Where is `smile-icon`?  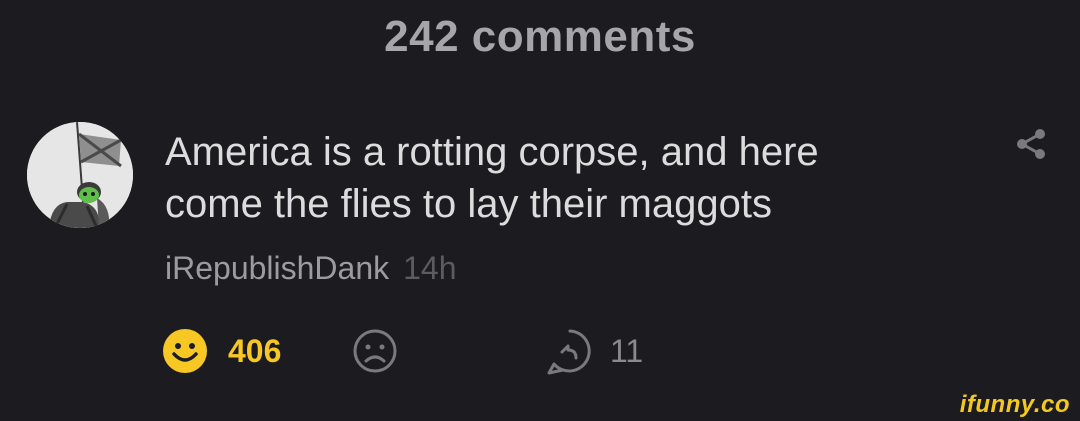 smile-icon is located at coordinates (185, 351).